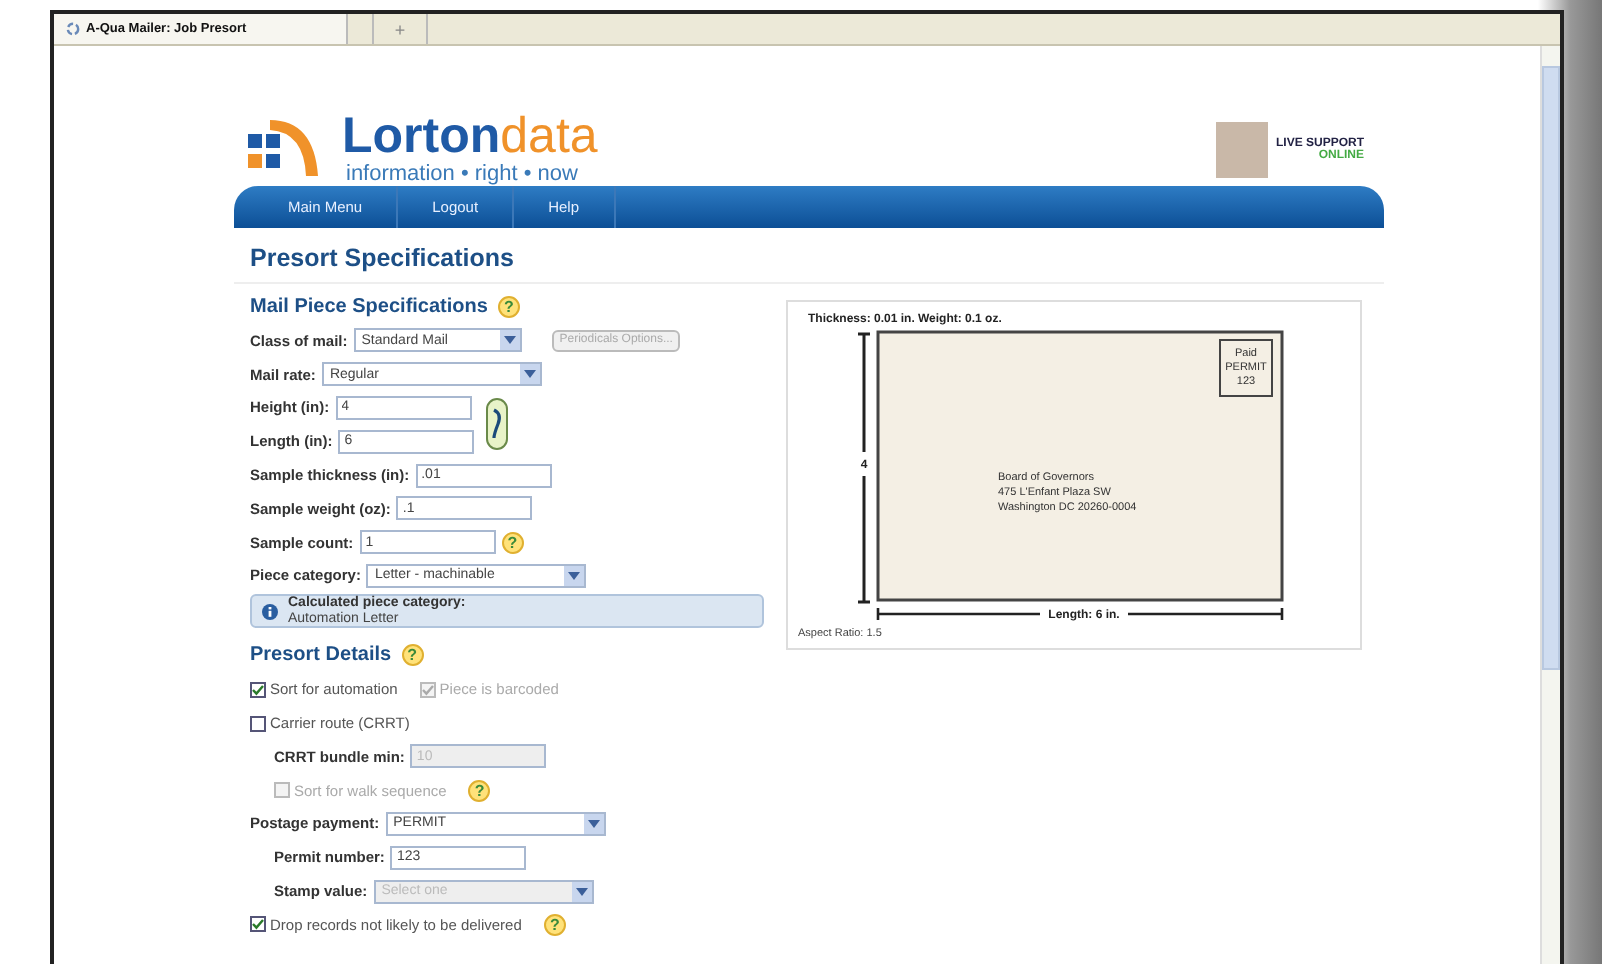  I want to click on chain-link-icon, so click(497, 424).